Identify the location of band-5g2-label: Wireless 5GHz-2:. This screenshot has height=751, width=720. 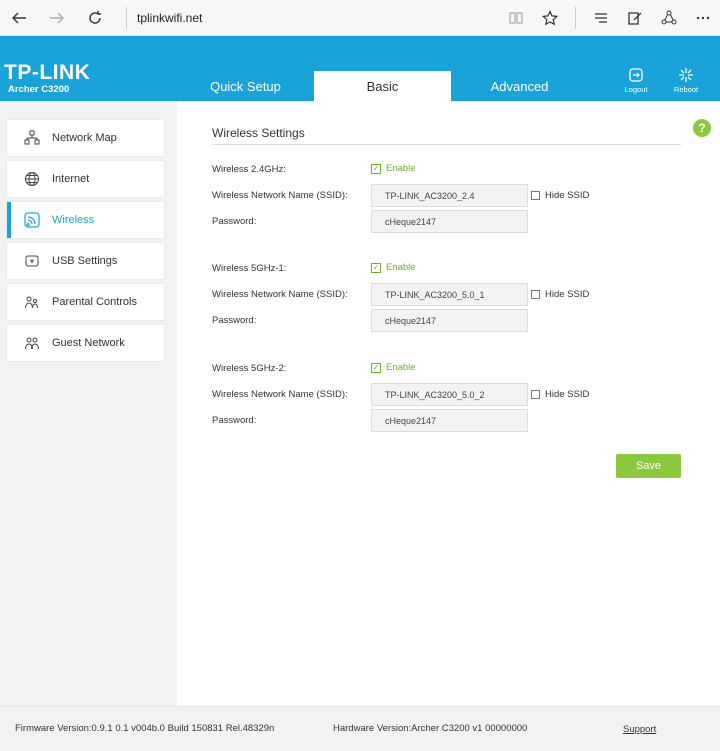
(249, 368).